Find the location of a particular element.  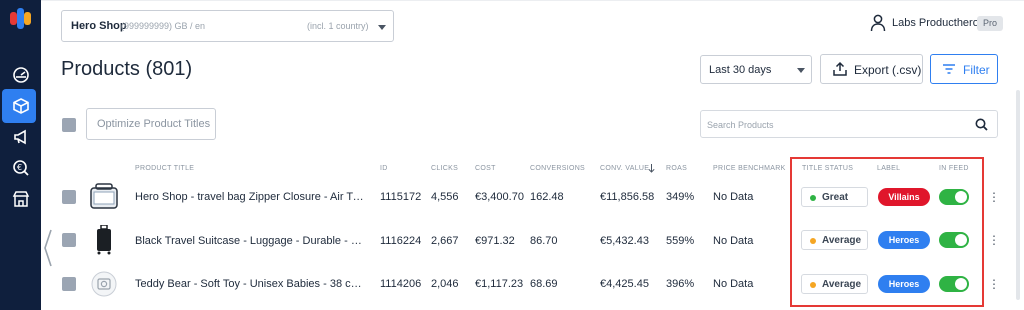

export-csv-button: Export (.csv) is located at coordinates (871, 69).